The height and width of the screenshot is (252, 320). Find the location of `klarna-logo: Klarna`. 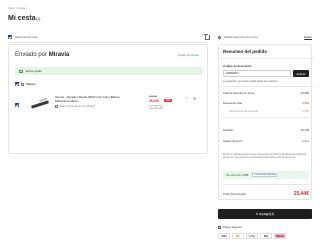

klarna-logo: Klarna is located at coordinates (280, 236).